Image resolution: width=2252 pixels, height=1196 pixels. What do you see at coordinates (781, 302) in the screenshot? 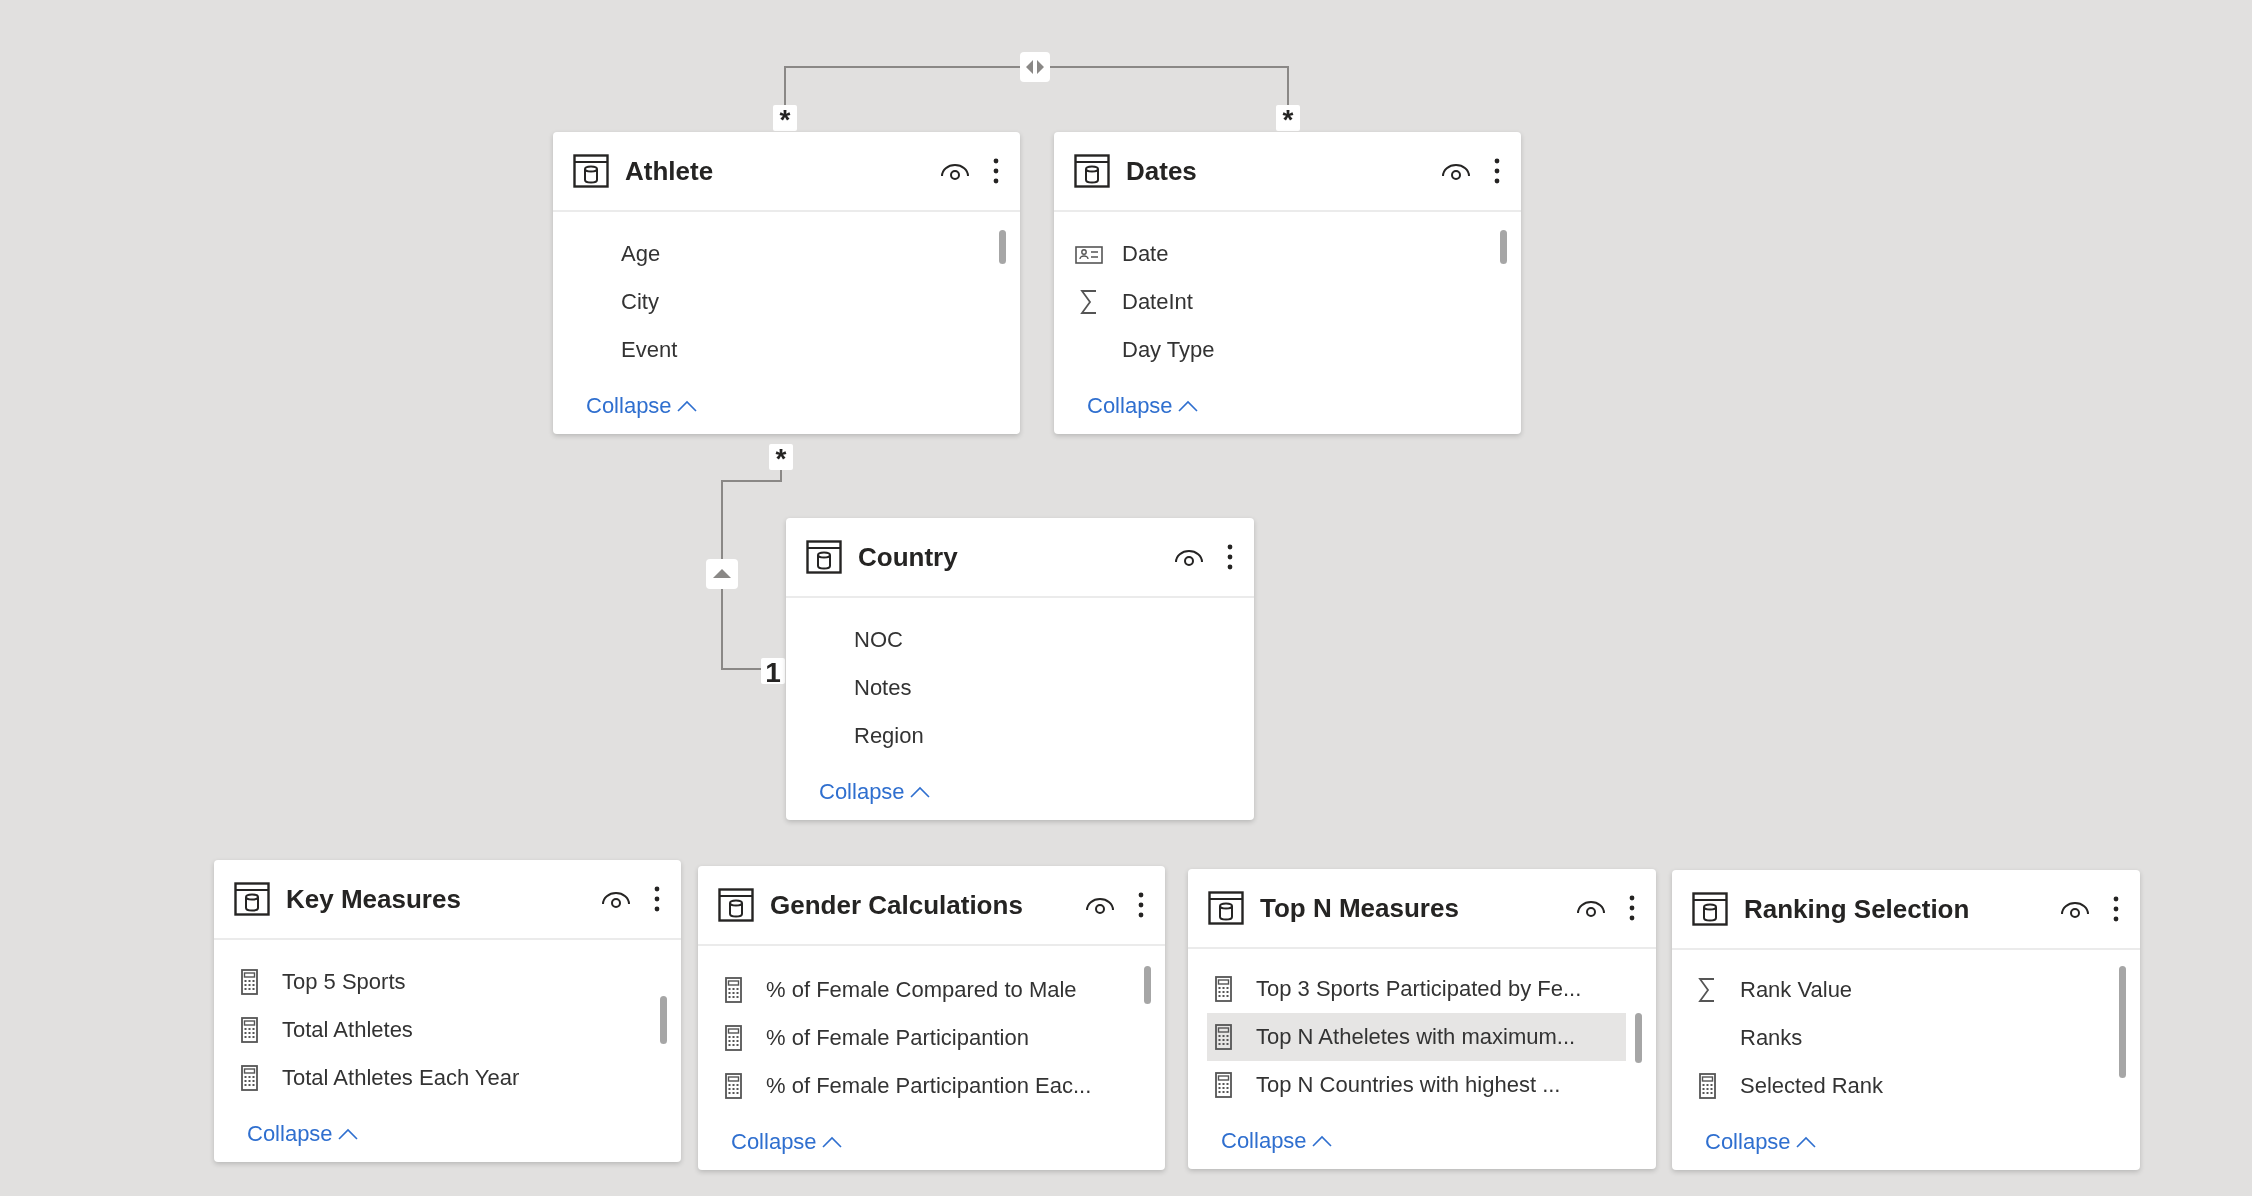
I see `field-item: City` at bounding box center [781, 302].